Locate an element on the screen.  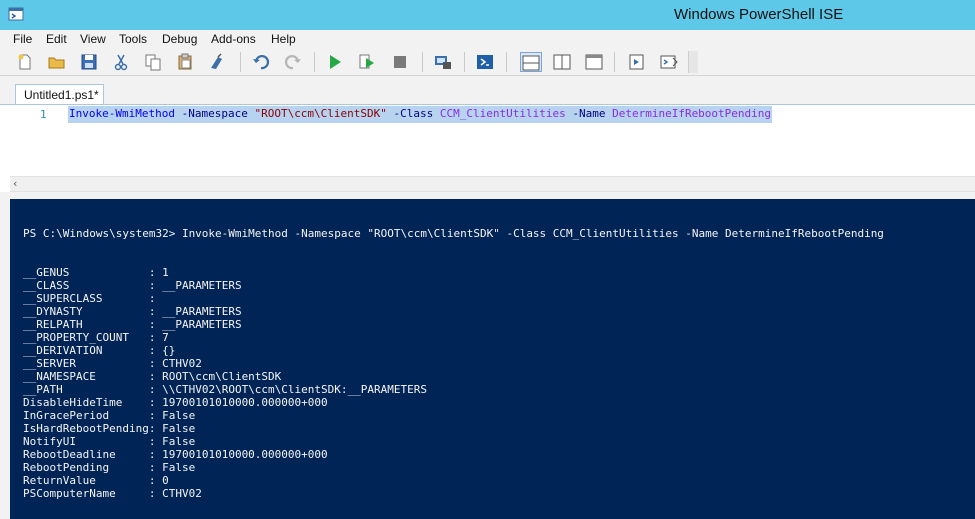
scroll-left-icon: ‹ is located at coordinates (15, 183).